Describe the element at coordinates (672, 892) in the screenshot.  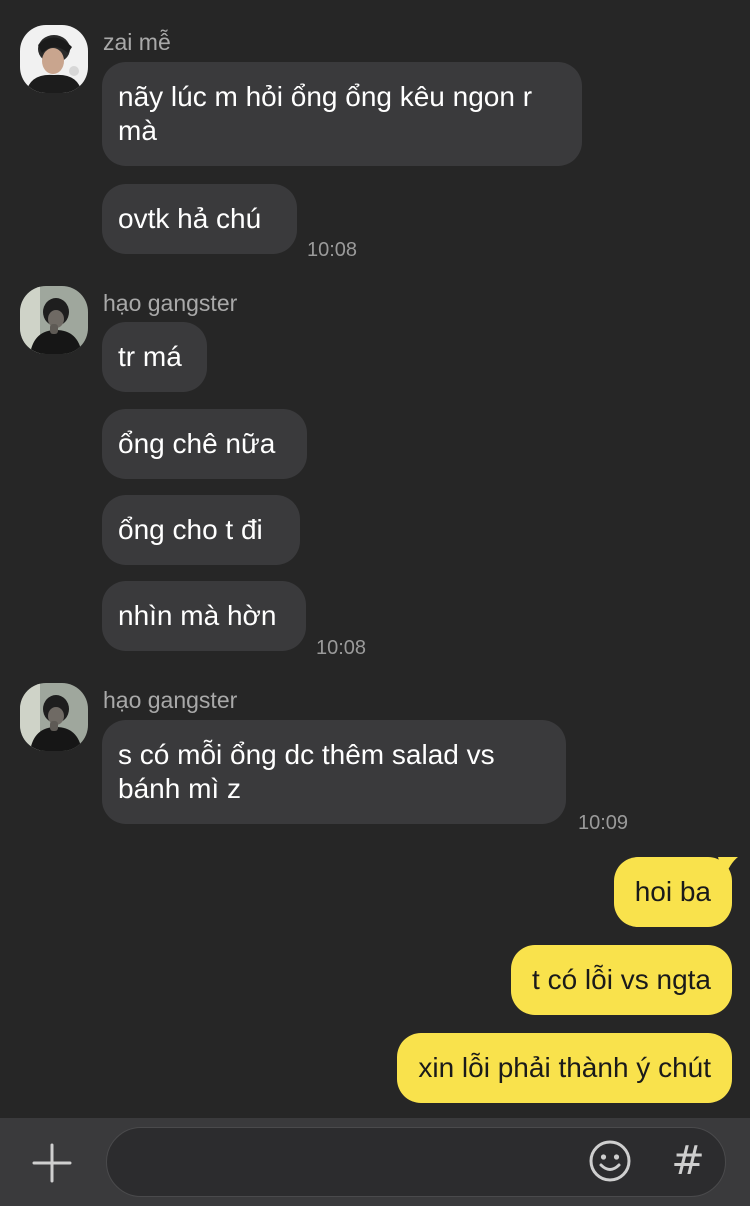
I see `outgoing-message-bubble: hoi ba` at that location.